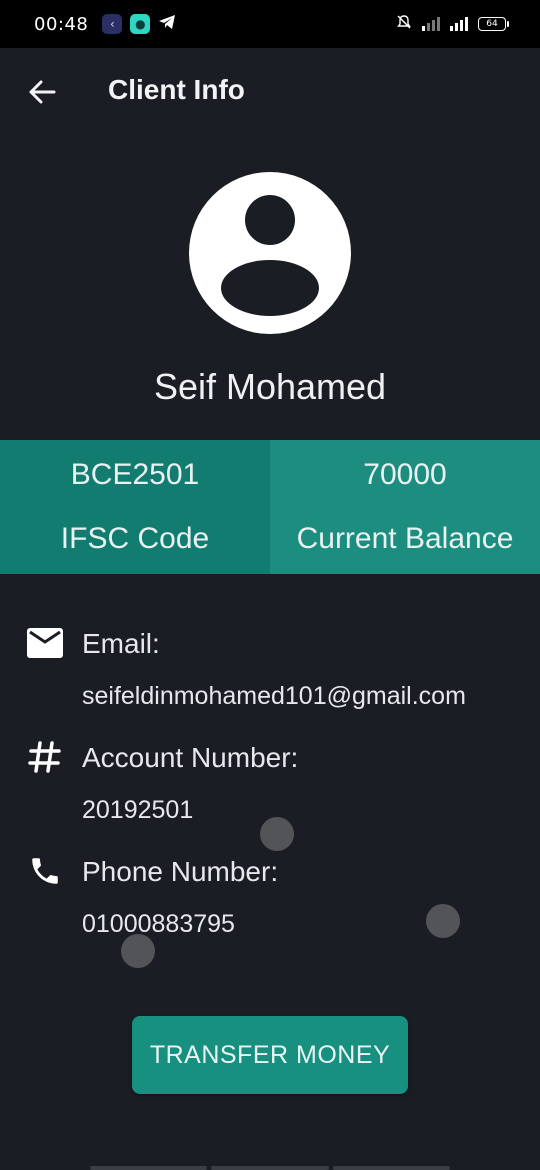 This screenshot has width=540, height=1170. What do you see at coordinates (158, 924) in the screenshot?
I see `phone-number-value: 01000883795` at bounding box center [158, 924].